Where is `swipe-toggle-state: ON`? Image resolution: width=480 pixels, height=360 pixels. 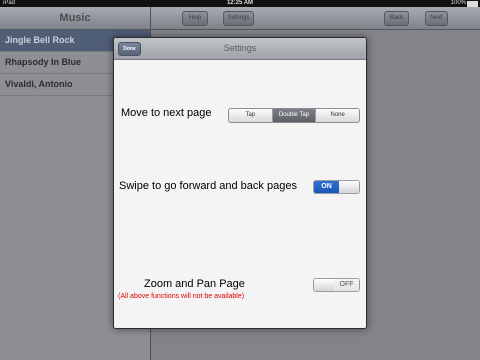
swipe-toggle-state: ON is located at coordinates (326, 187).